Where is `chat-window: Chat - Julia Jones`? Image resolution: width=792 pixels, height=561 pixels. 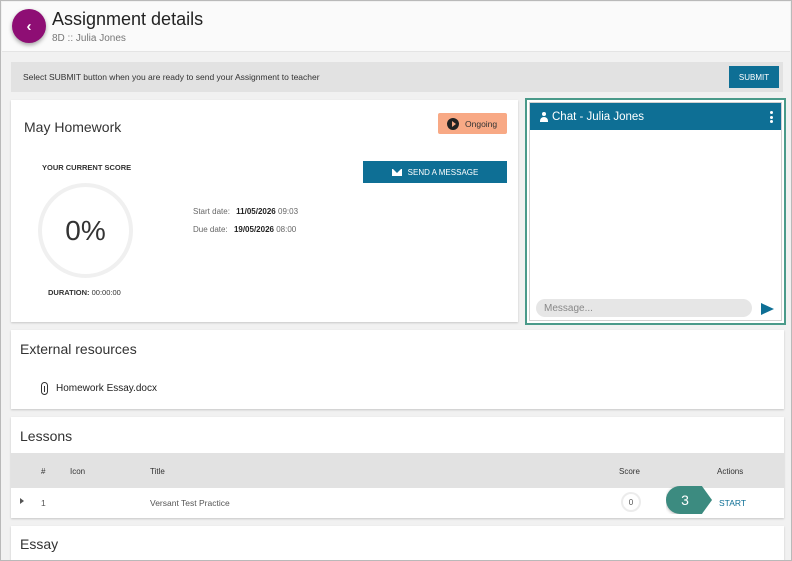 chat-window: Chat - Julia Jones is located at coordinates (655, 211).